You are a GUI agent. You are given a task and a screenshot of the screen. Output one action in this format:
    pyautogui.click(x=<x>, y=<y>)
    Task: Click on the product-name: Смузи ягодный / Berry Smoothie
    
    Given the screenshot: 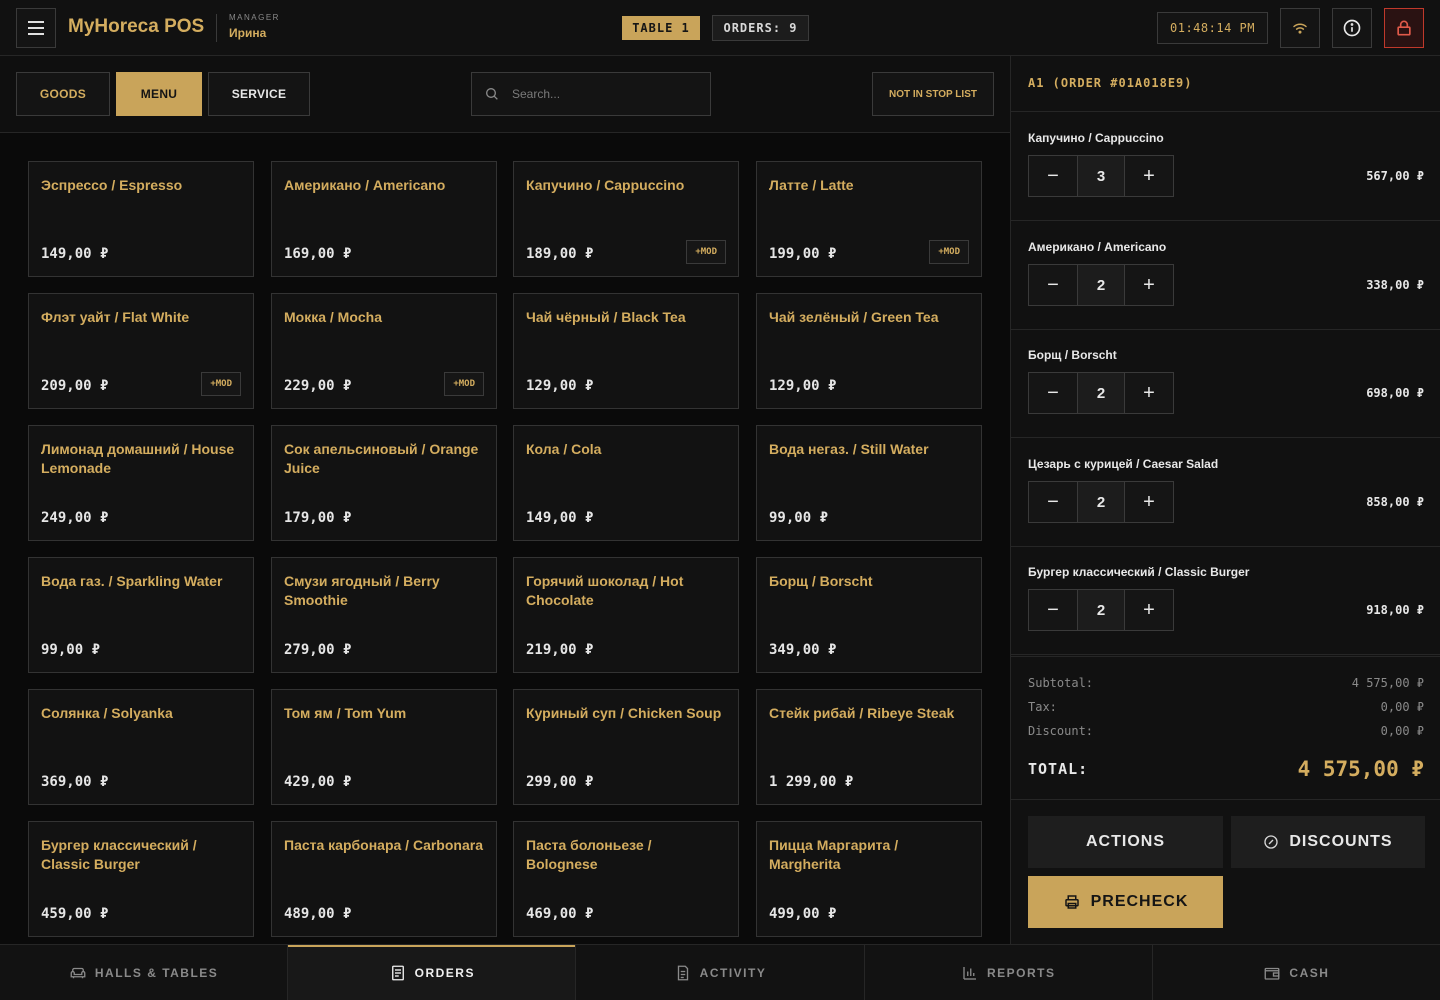 What is the action you would take?
    pyautogui.click(x=362, y=590)
    